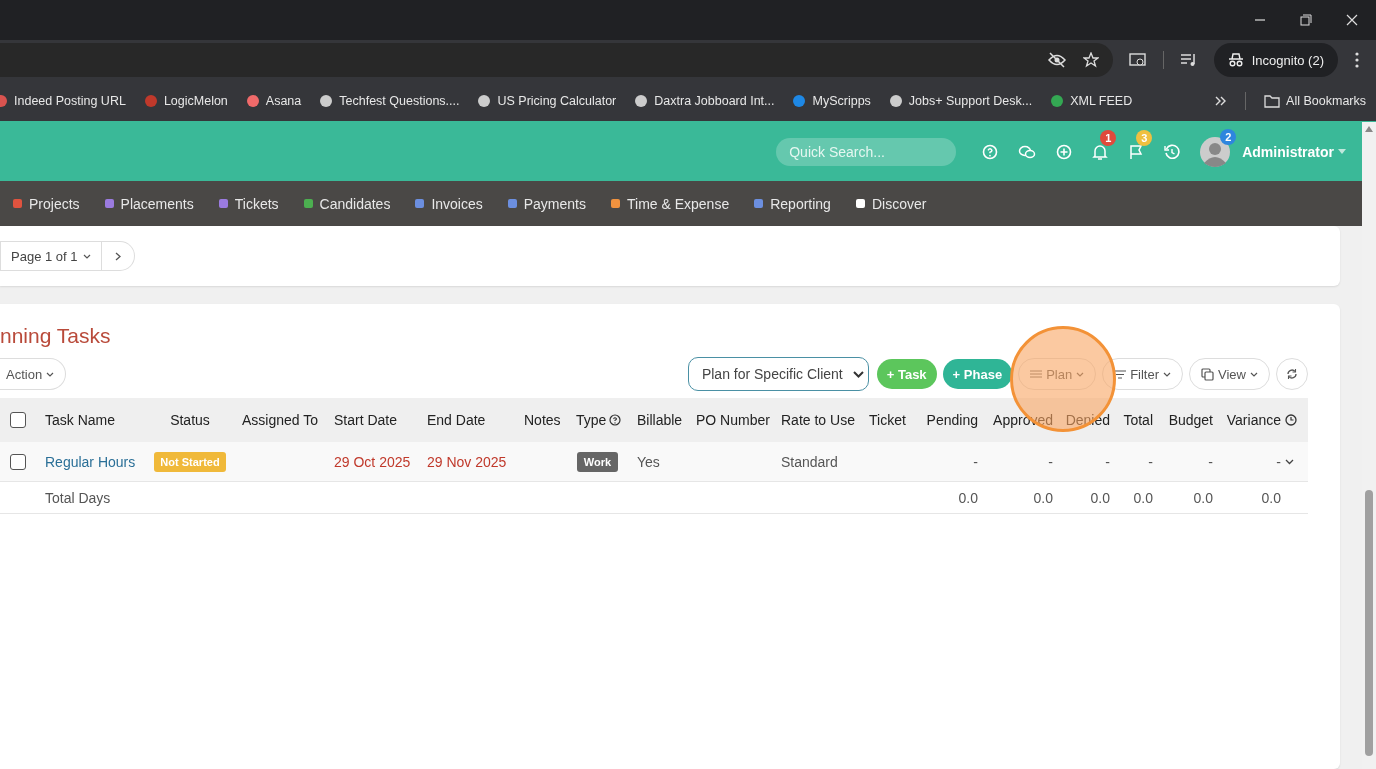  What do you see at coordinates (1292, 374) in the screenshot?
I see `refresh-icon` at bounding box center [1292, 374].